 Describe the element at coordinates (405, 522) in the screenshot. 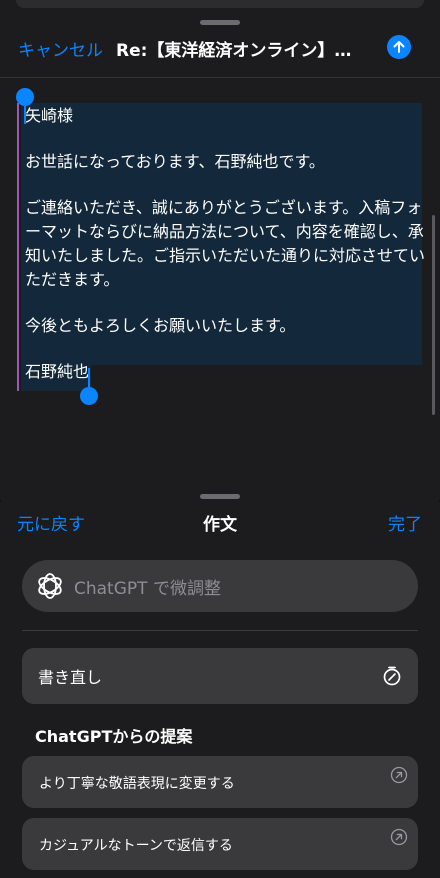

I see `done-button: 完了` at that location.